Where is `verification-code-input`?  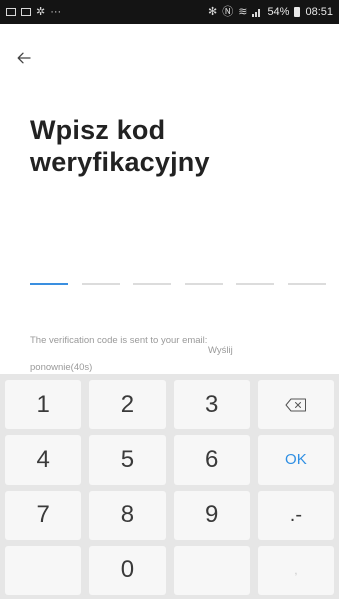 verification-code-input is located at coordinates (178, 284).